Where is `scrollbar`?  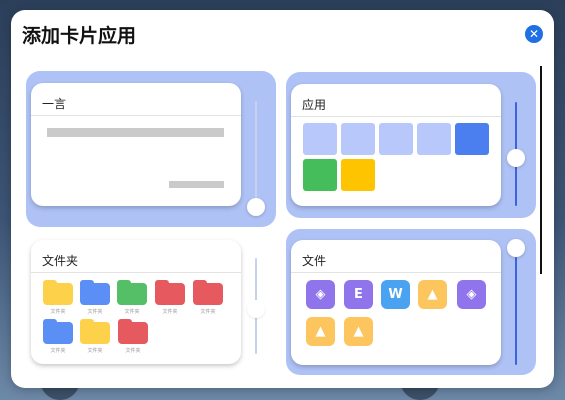 scrollbar is located at coordinates (541, 170).